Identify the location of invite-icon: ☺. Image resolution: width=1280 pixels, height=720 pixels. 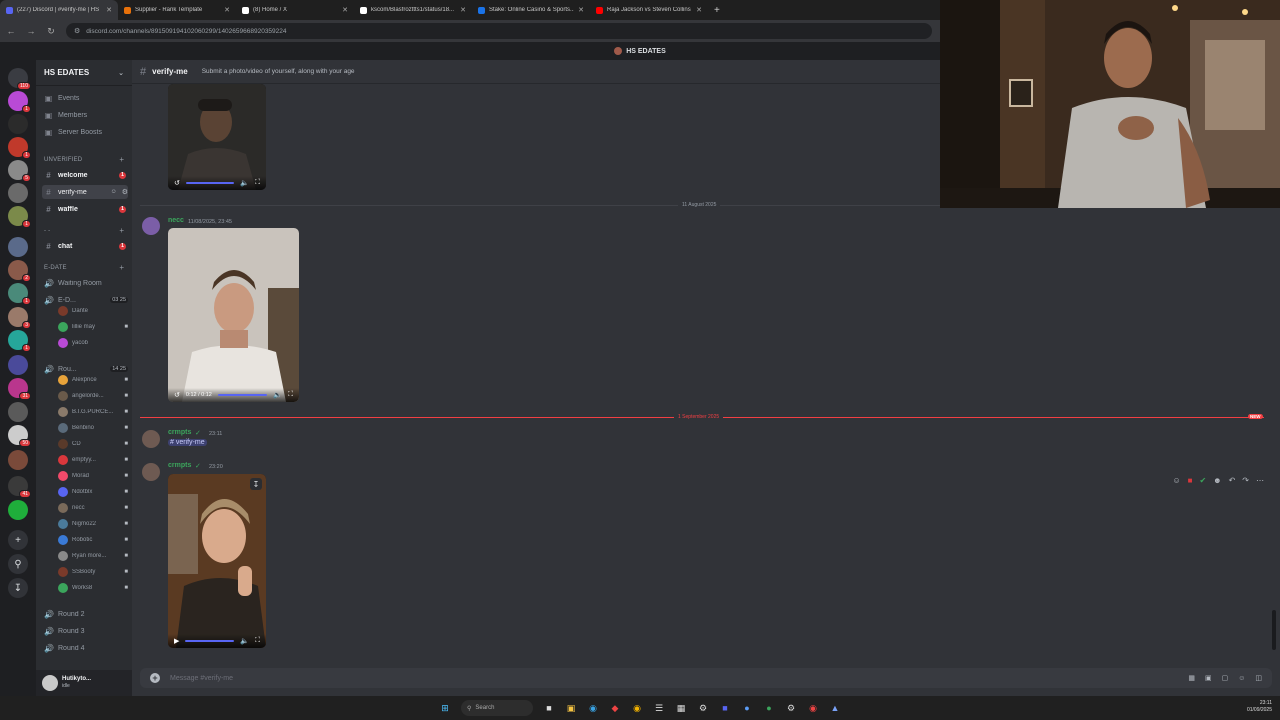
(114, 192).